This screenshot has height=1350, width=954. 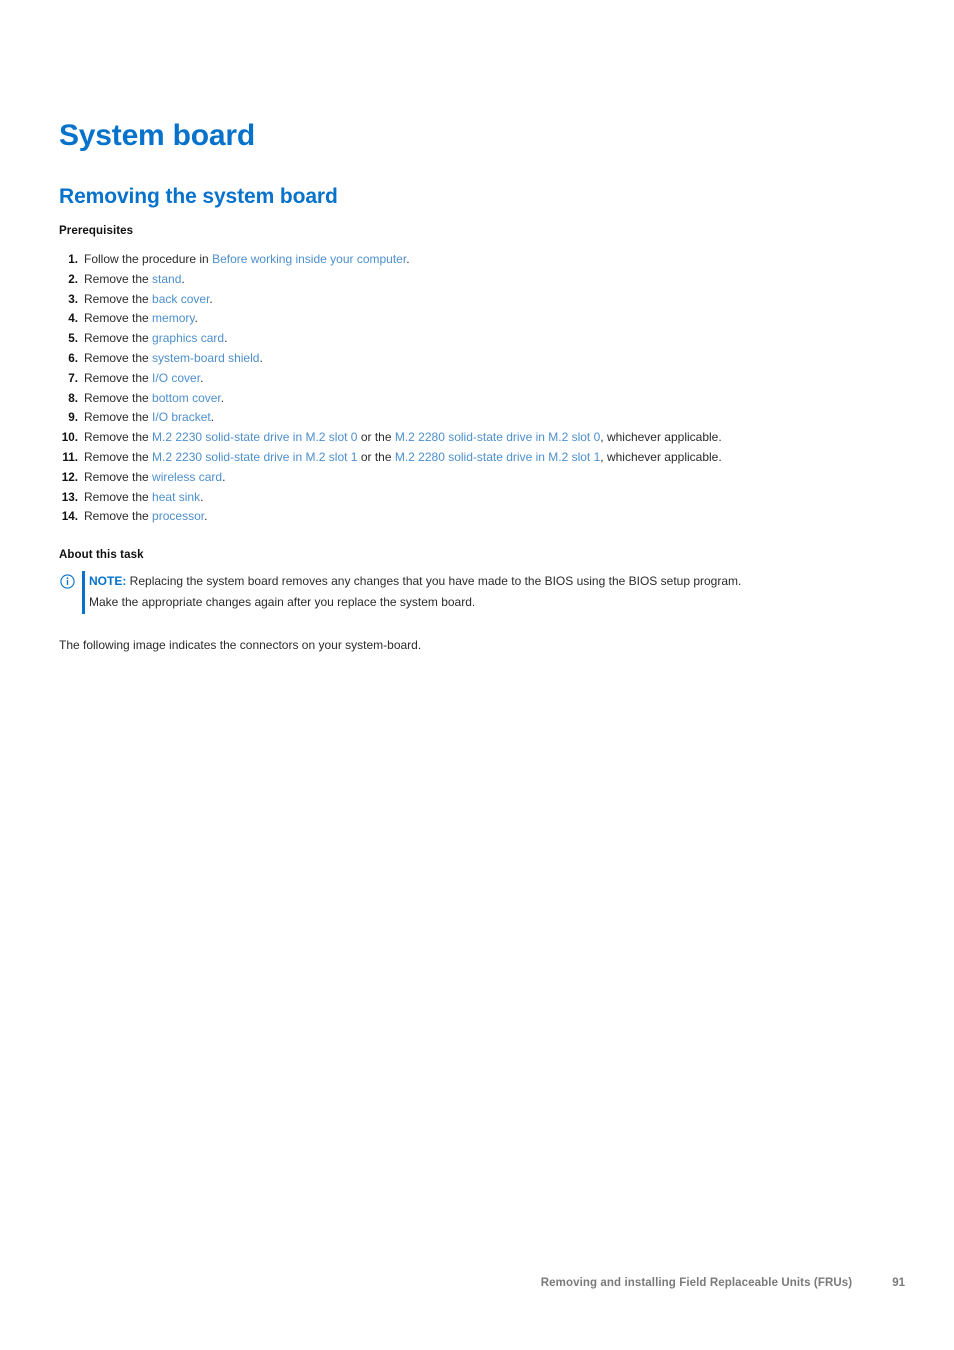 What do you see at coordinates (489, 359) in the screenshot?
I see `prerequisite-step: 6. Remove the system-board shield.` at bounding box center [489, 359].